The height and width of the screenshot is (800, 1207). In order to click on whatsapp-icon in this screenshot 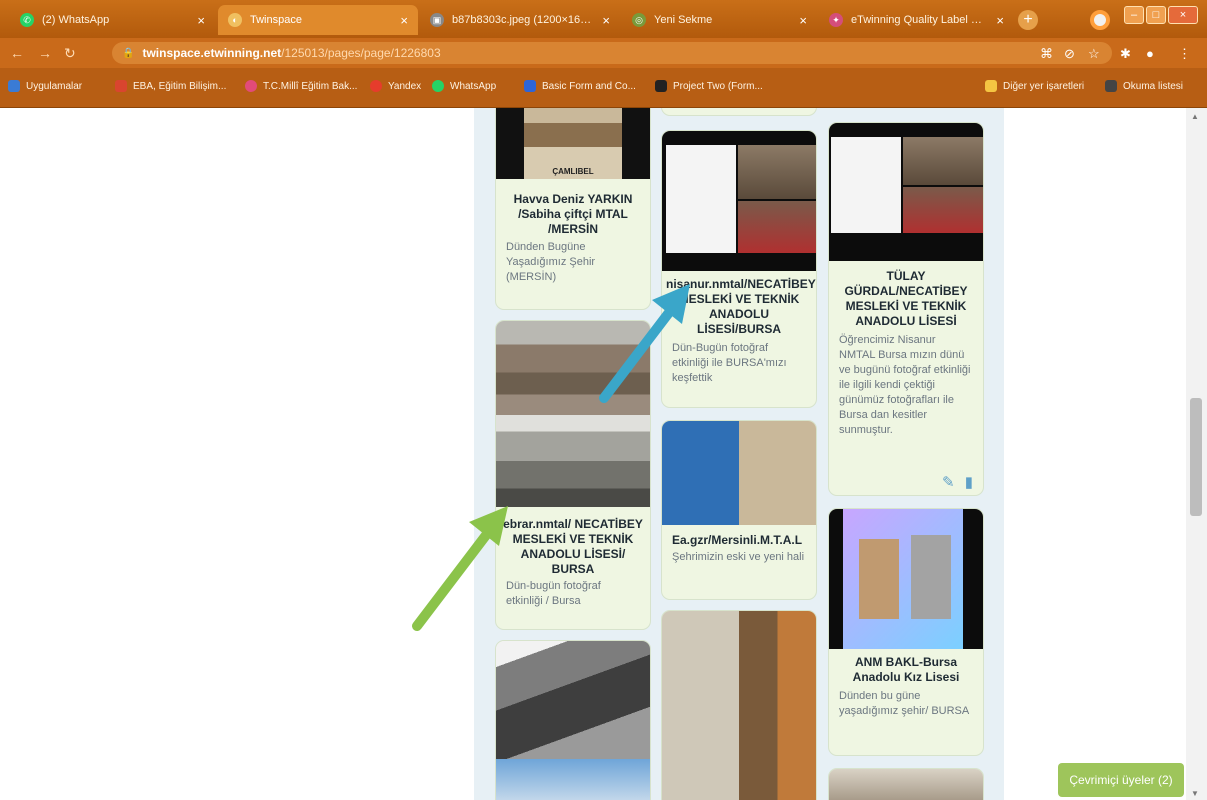, I will do `click(438, 86)`.